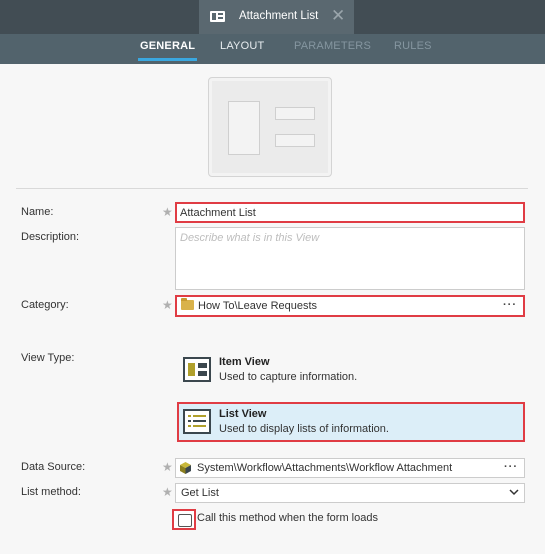 This screenshot has height=554, width=545. I want to click on data-source-label: Data Source:, so click(53, 467).